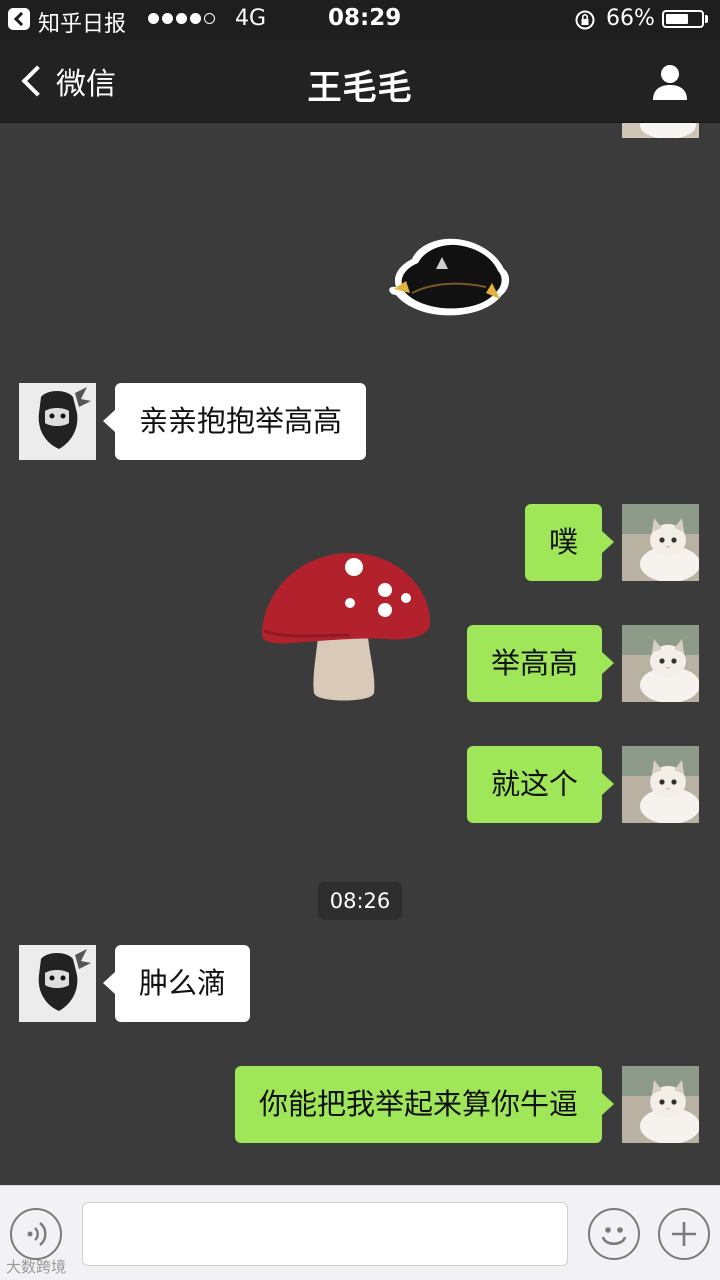 The width and height of the screenshot is (720, 1280). What do you see at coordinates (325, 1234) in the screenshot?
I see `message-input` at bounding box center [325, 1234].